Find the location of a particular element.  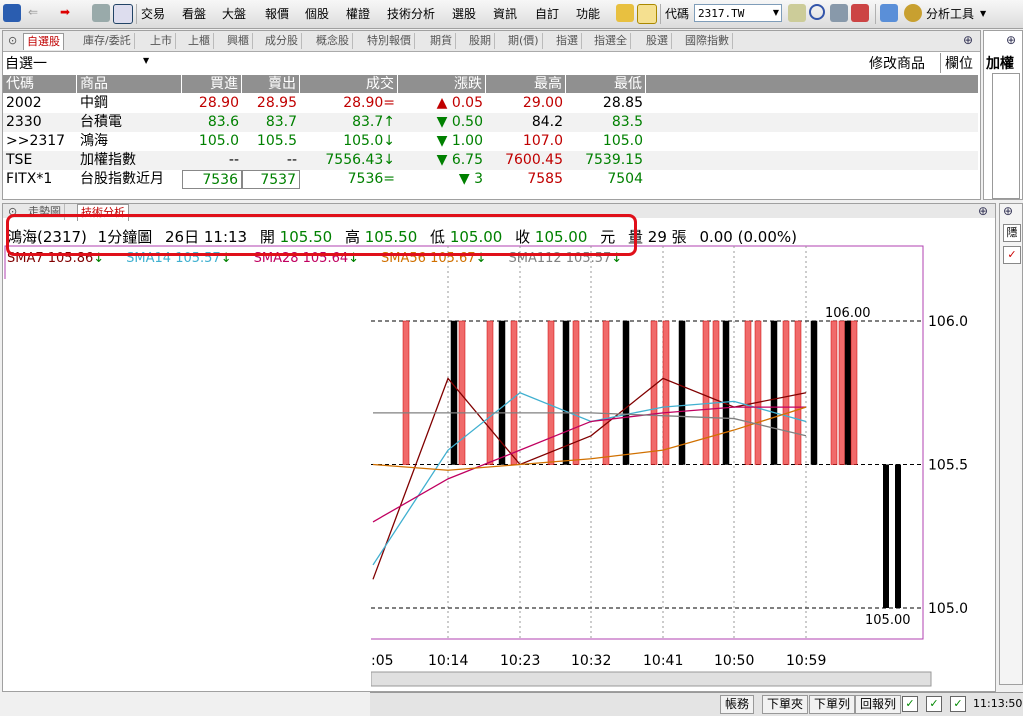

cell-ask: 105.5 is located at coordinates (276, 141).